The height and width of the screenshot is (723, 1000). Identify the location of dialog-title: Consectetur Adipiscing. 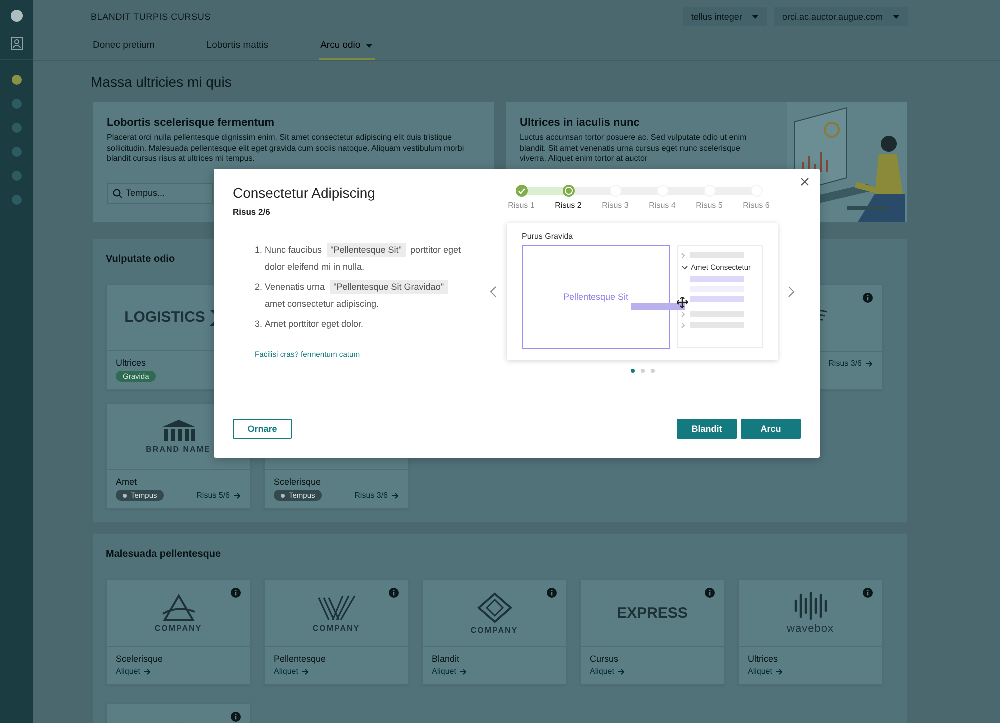
(304, 193).